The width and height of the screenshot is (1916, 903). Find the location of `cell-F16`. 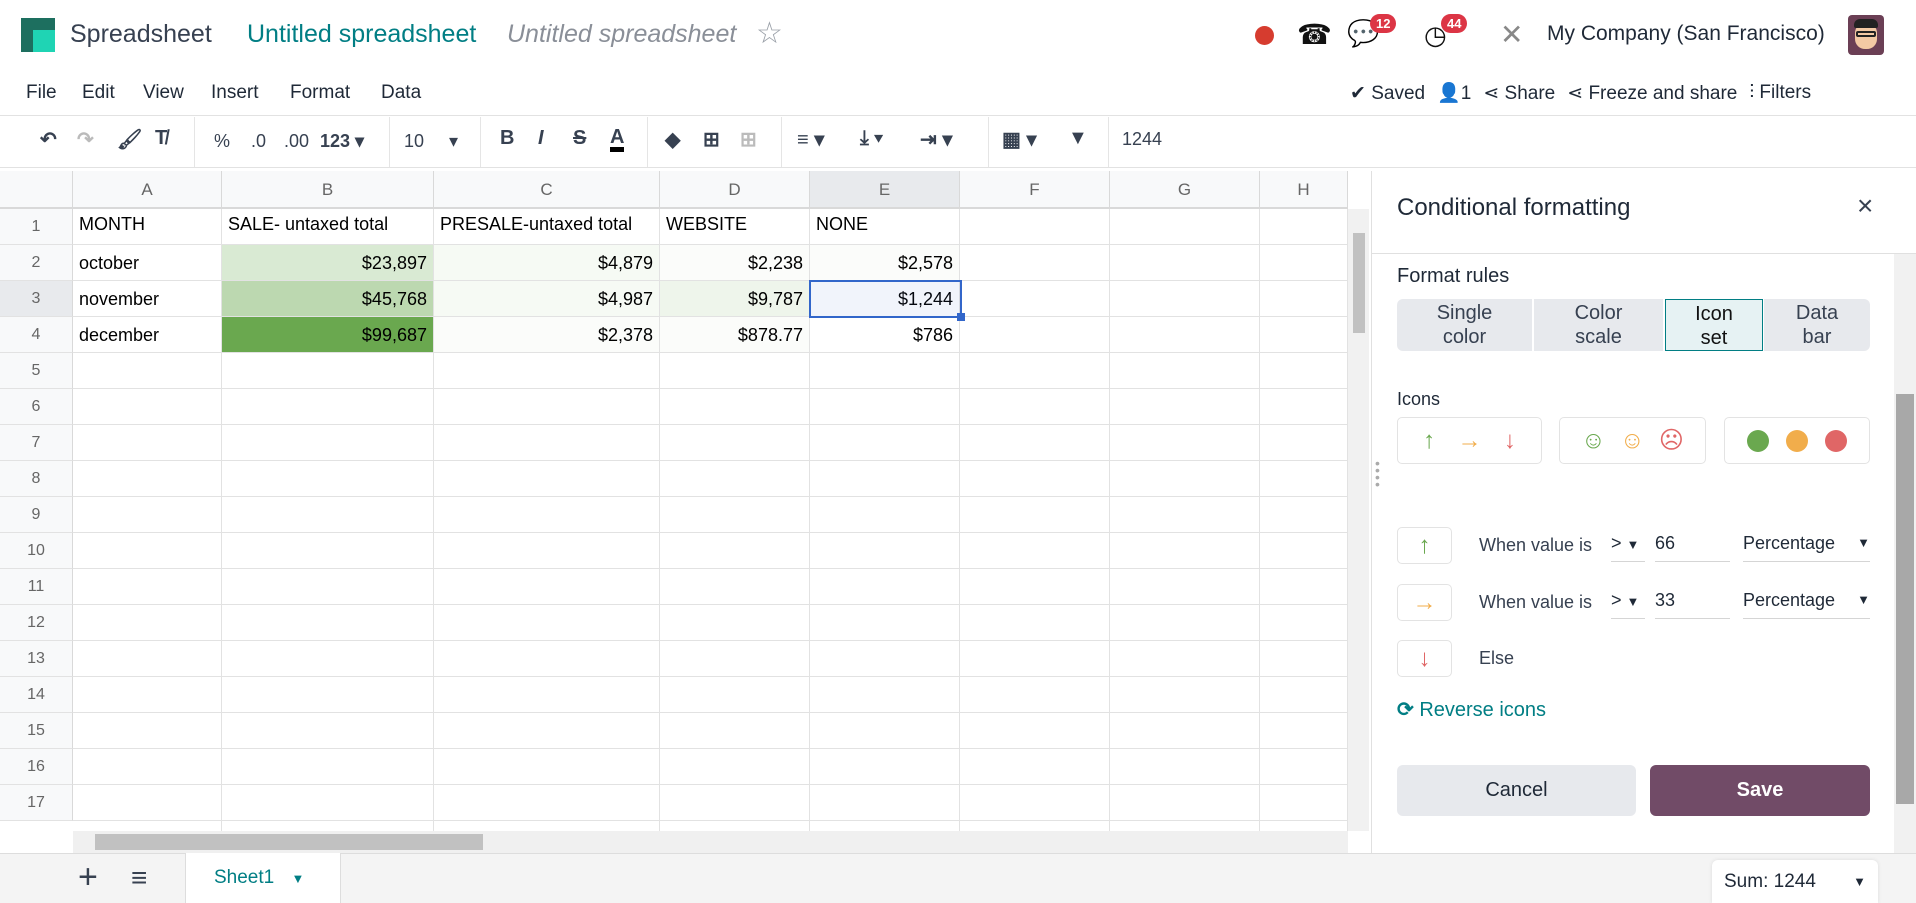

cell-F16 is located at coordinates (1035, 767).